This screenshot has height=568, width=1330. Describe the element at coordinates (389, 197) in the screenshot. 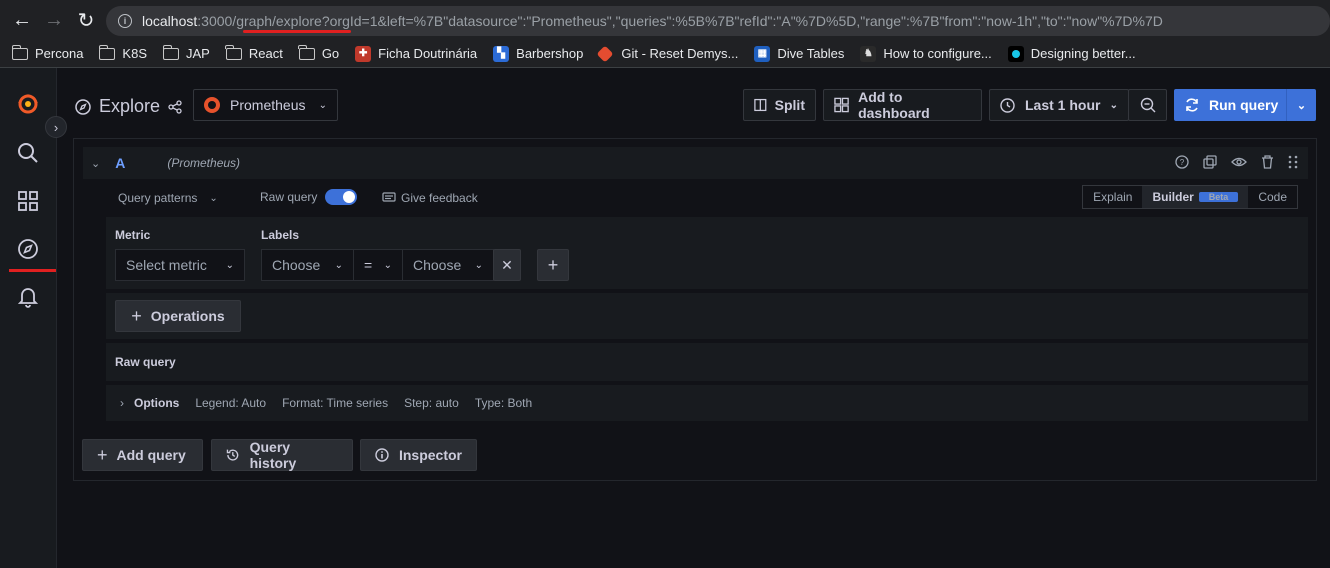

I see `comment-icon` at that location.